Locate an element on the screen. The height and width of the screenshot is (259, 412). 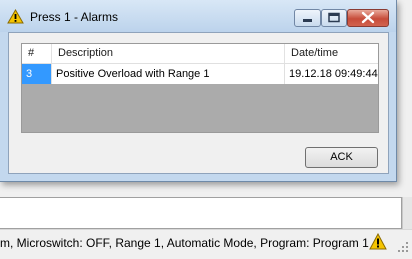
maximize-icon is located at coordinates (334, 17).